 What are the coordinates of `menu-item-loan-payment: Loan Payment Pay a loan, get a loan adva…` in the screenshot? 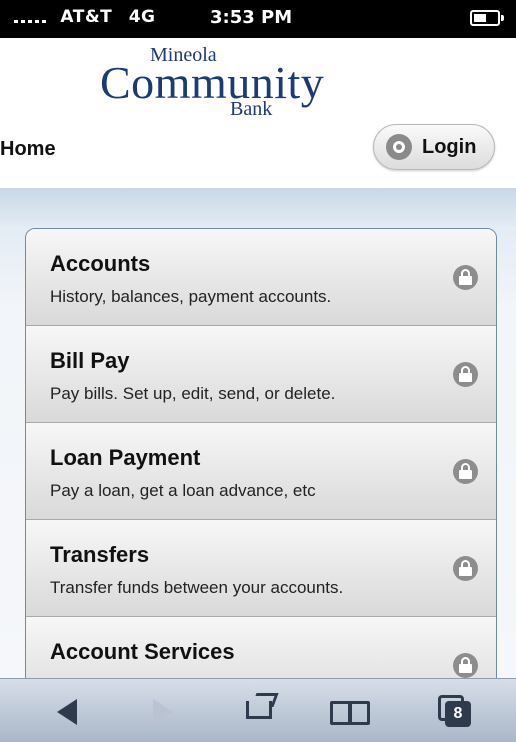 It's located at (261, 471).